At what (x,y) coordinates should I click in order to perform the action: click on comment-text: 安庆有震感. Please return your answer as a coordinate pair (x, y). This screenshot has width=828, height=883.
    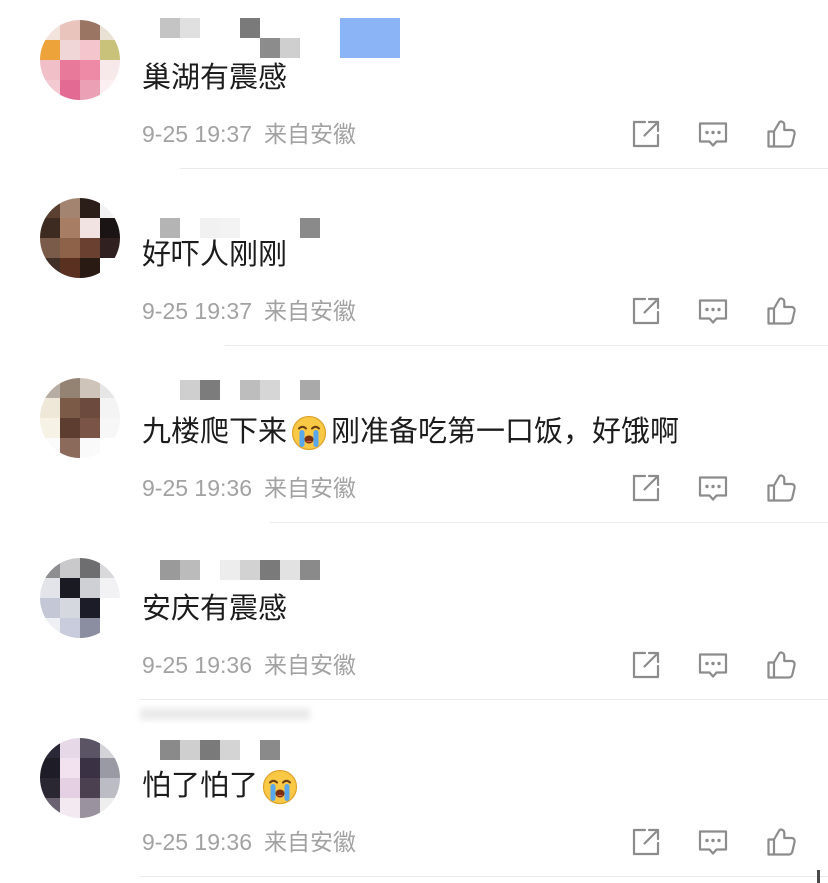
    Looking at the image, I should click on (214, 609).